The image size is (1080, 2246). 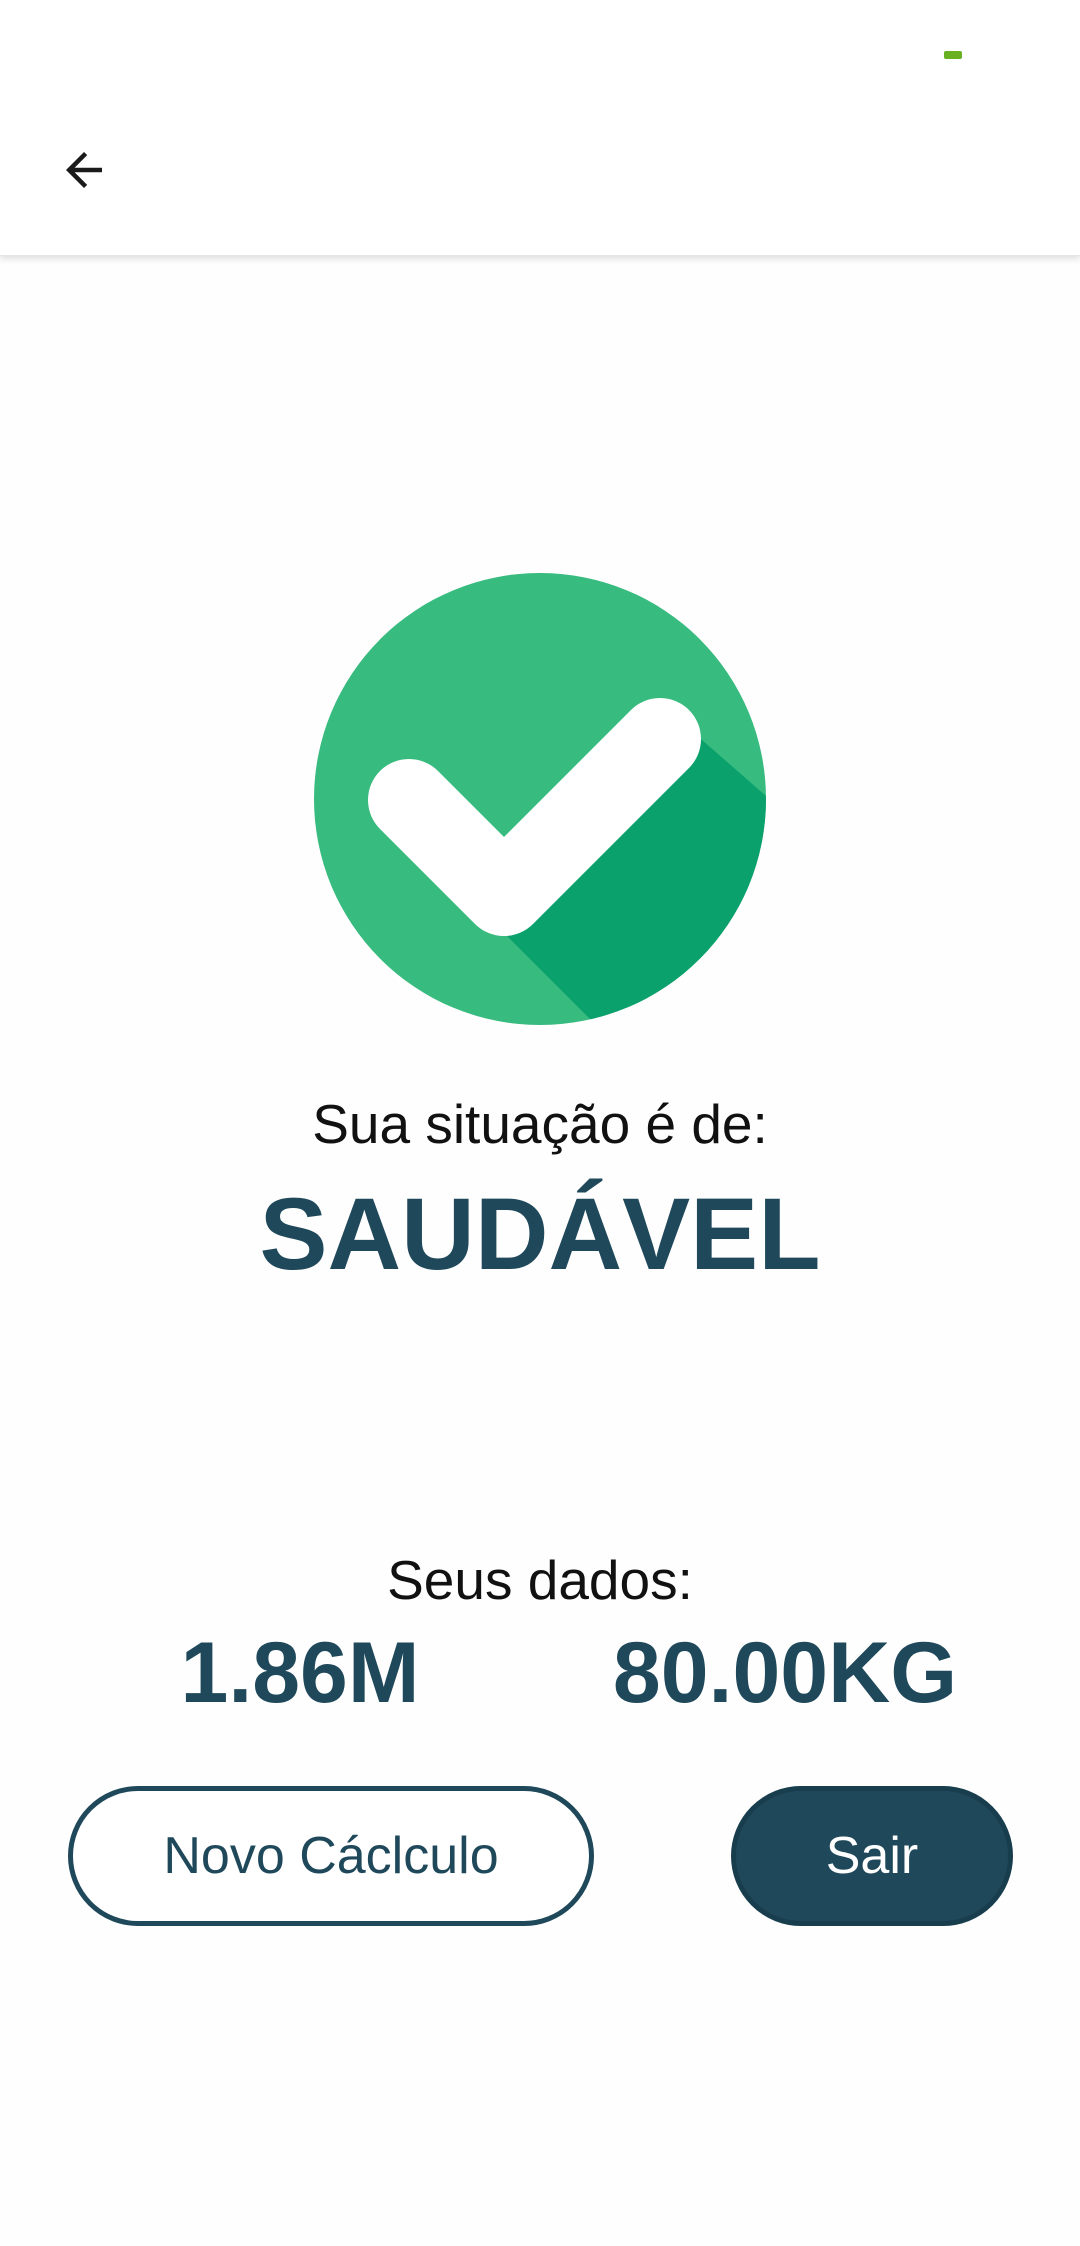 What do you see at coordinates (540, 1124) in the screenshot?
I see `status-label: Sua situação é de:` at bounding box center [540, 1124].